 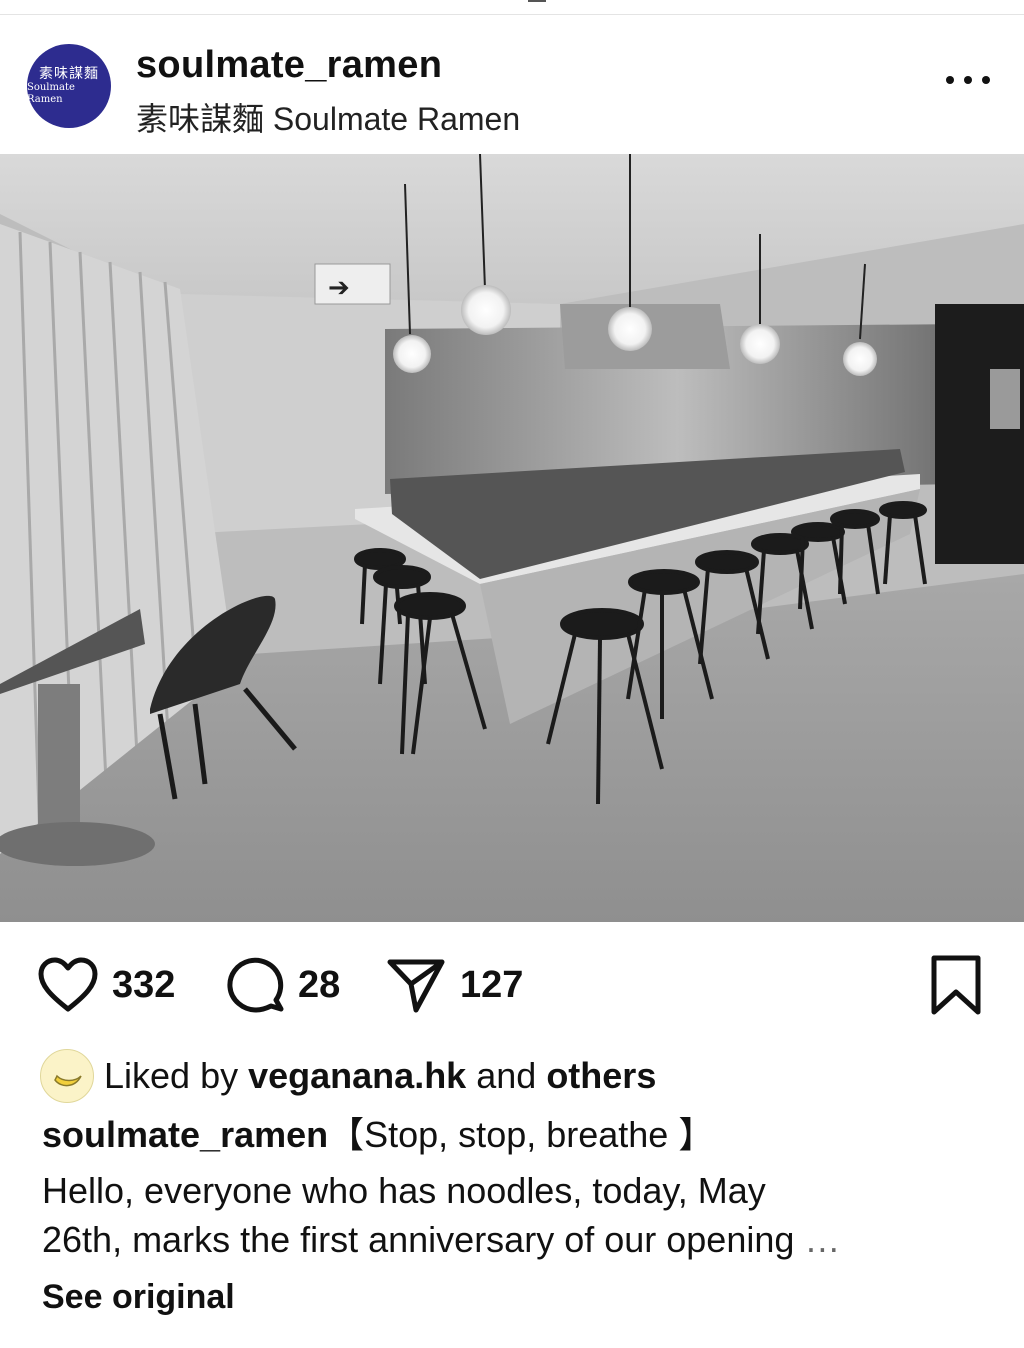 I want to click on caption-headline: 【Stop, stop, breathe 】, so click(x=521, y=1134).